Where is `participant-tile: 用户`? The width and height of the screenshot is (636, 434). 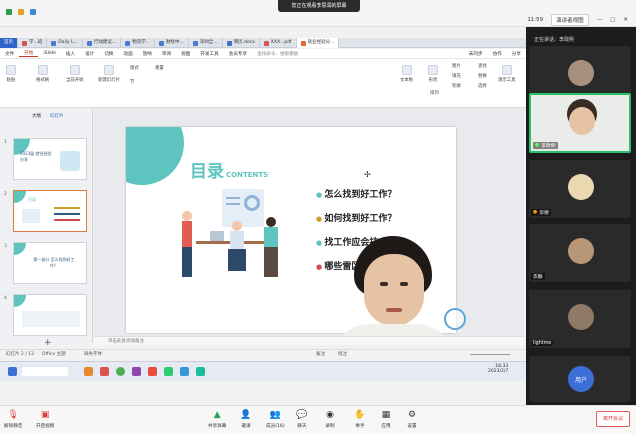
participant-tile: 用户 is located at coordinates (580, 379).